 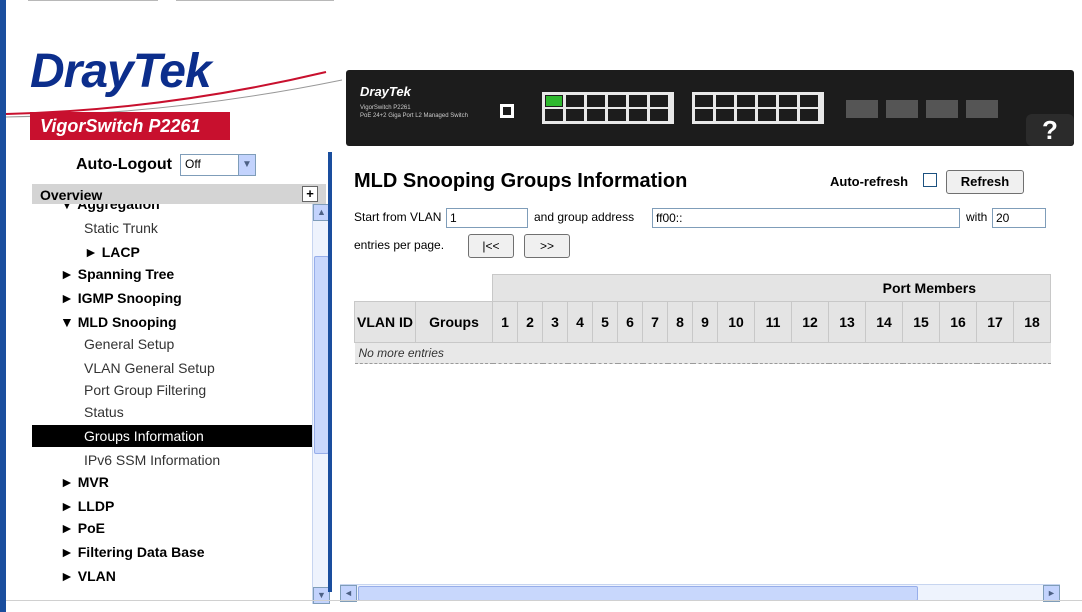 What do you see at coordinates (958, 322) in the screenshot?
I see `port-header: 16` at bounding box center [958, 322].